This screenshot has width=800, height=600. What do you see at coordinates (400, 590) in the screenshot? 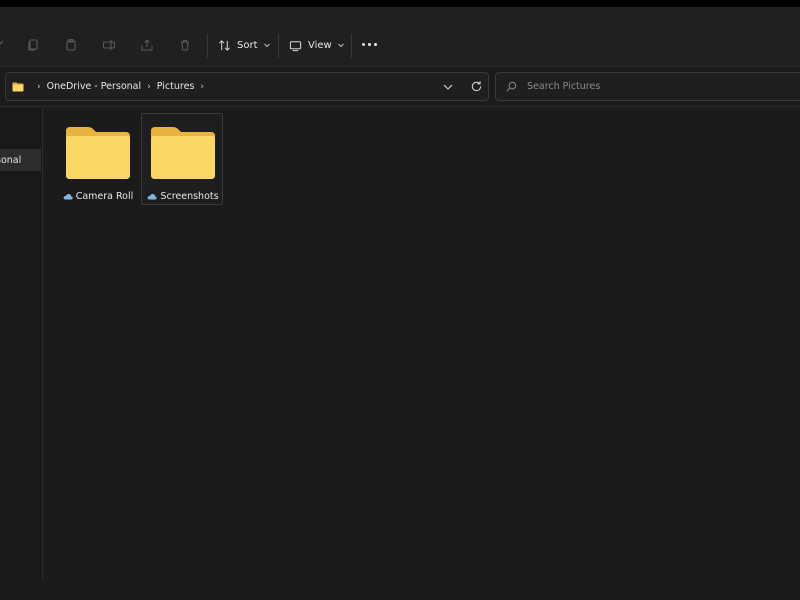
I see `status-bar` at bounding box center [400, 590].